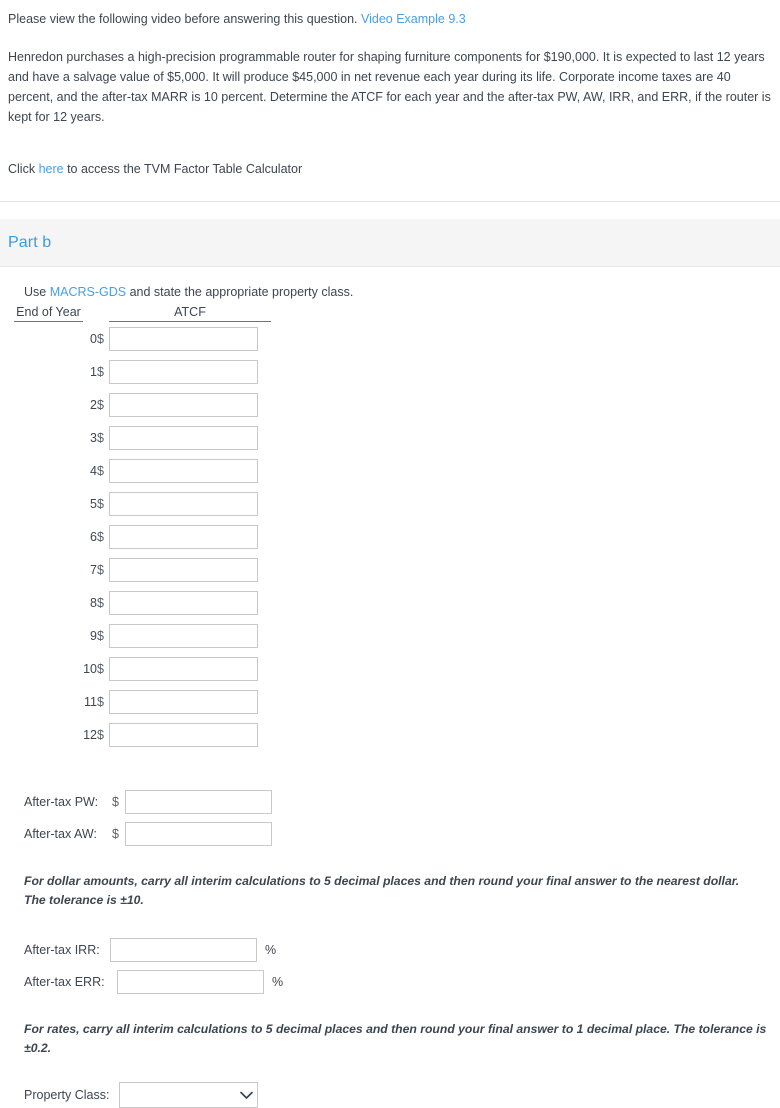  Describe the element at coordinates (271, 950) in the screenshot. I see `after-tax-irr-percent-sign: %` at that location.